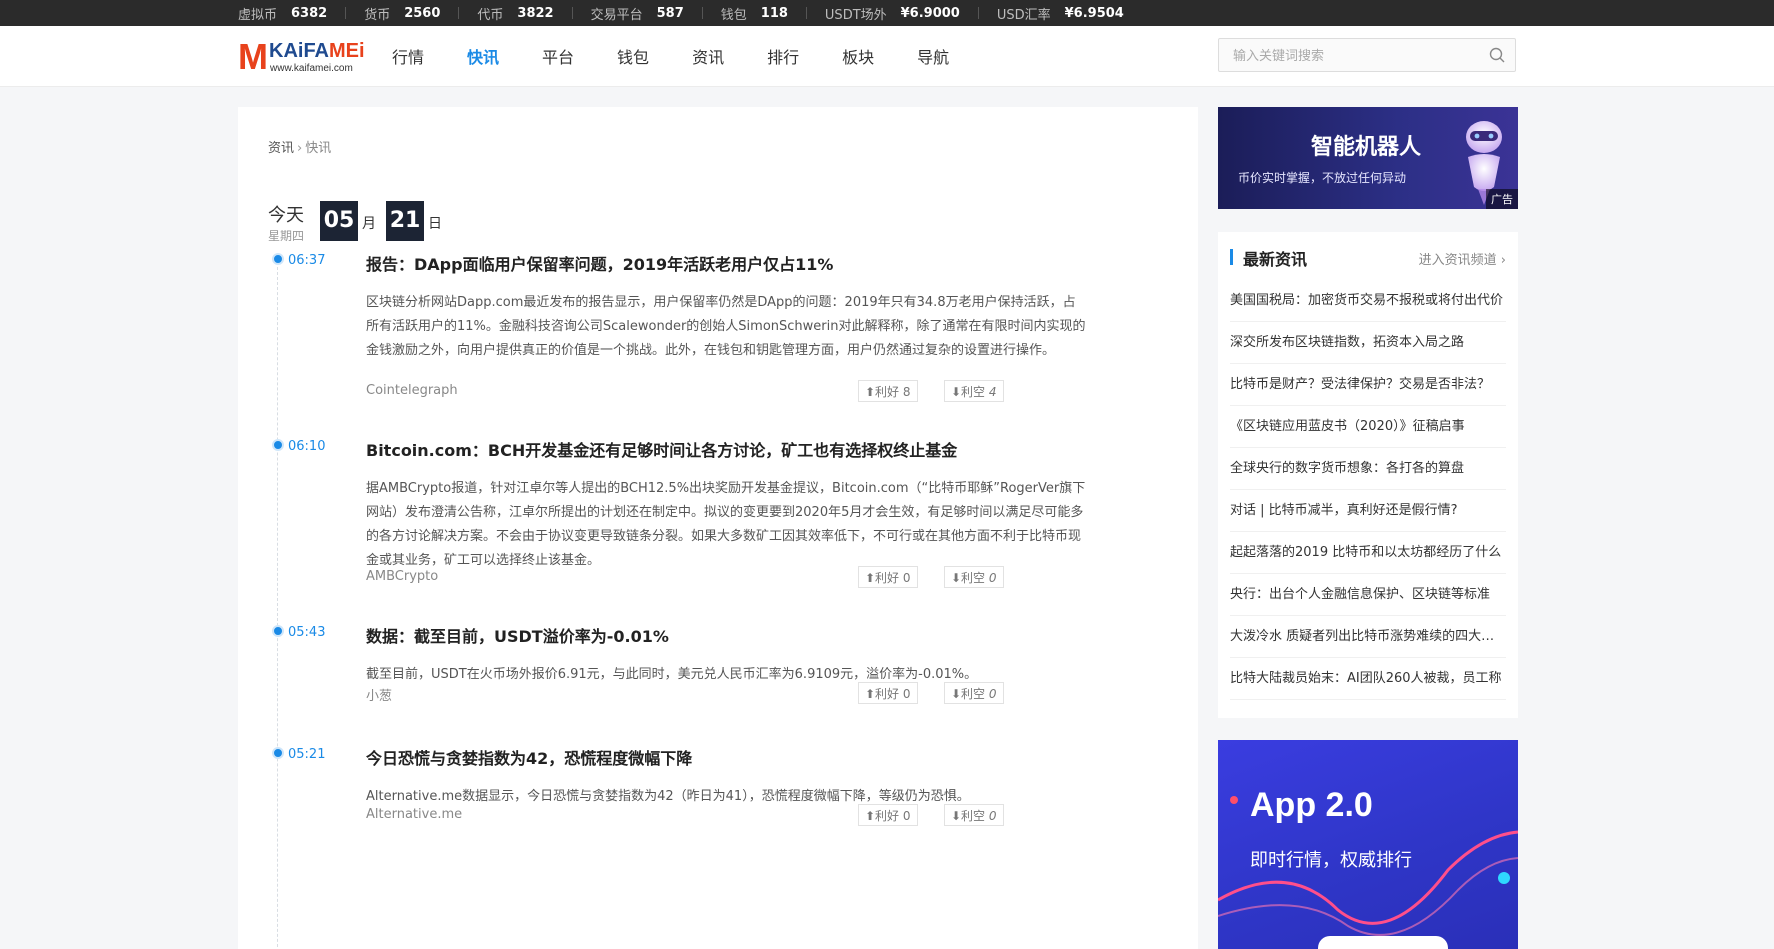 The width and height of the screenshot is (1774, 949). Describe the element at coordinates (490, 15) in the screenshot. I see `ticker-label: 代币` at that location.